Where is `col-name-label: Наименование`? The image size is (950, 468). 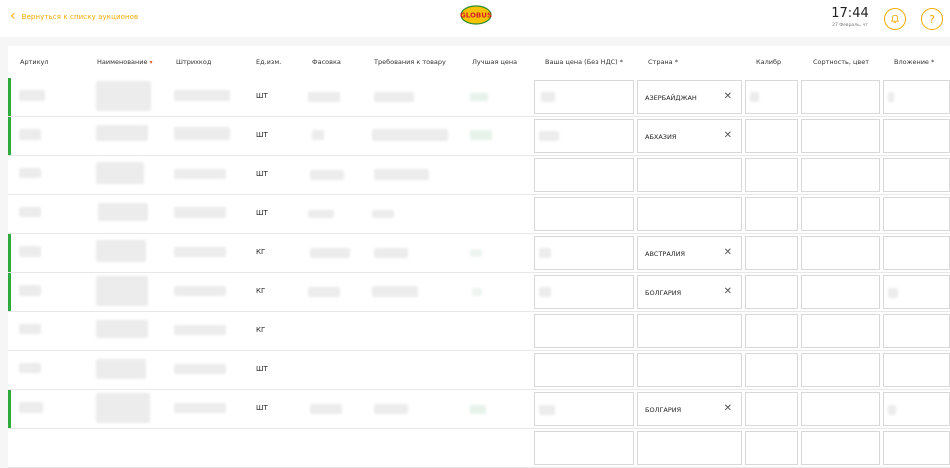 col-name-label: Наименование is located at coordinates (122, 62).